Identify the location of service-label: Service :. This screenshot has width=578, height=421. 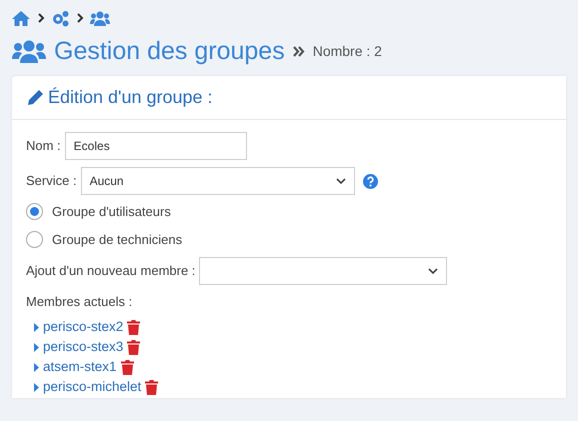
(51, 181).